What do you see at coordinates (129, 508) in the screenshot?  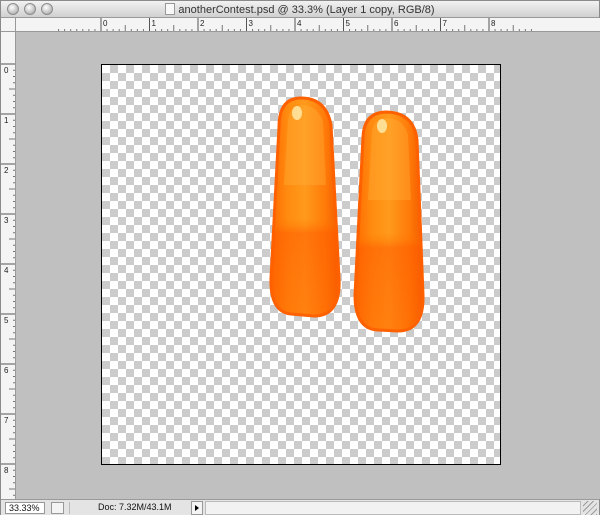 I see `document-size-info: Doc: 7.32M/43.1M` at bounding box center [129, 508].